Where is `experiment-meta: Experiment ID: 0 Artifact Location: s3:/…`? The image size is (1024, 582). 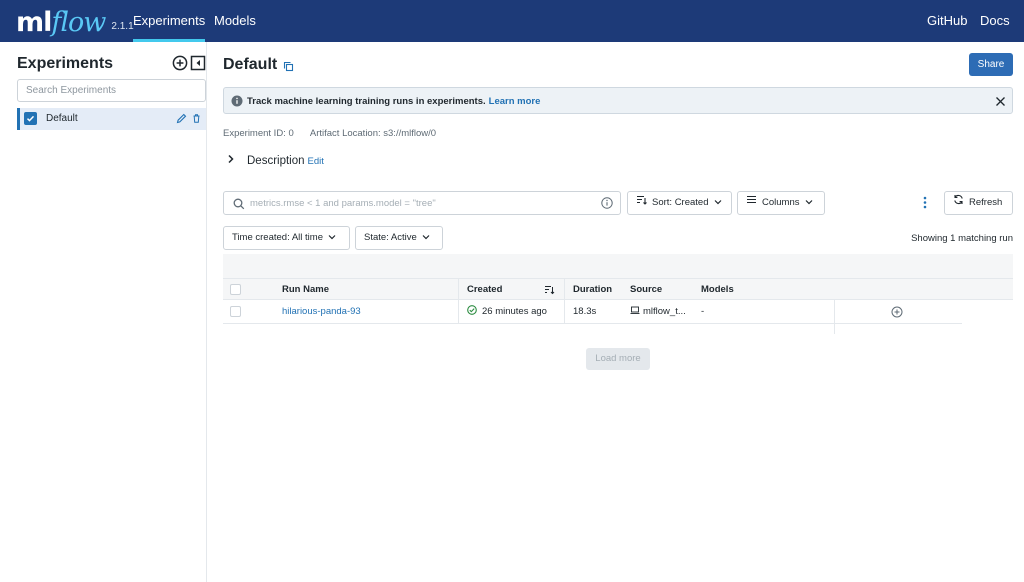 experiment-meta: Experiment ID: 0 Artifact Location: s3:/… is located at coordinates (336, 133).